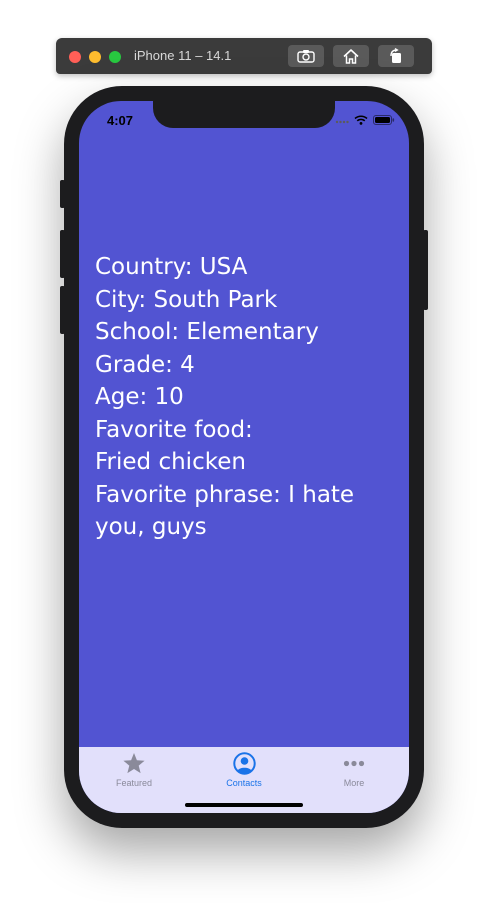 The image size is (488, 903). I want to click on home-button, so click(351, 56).